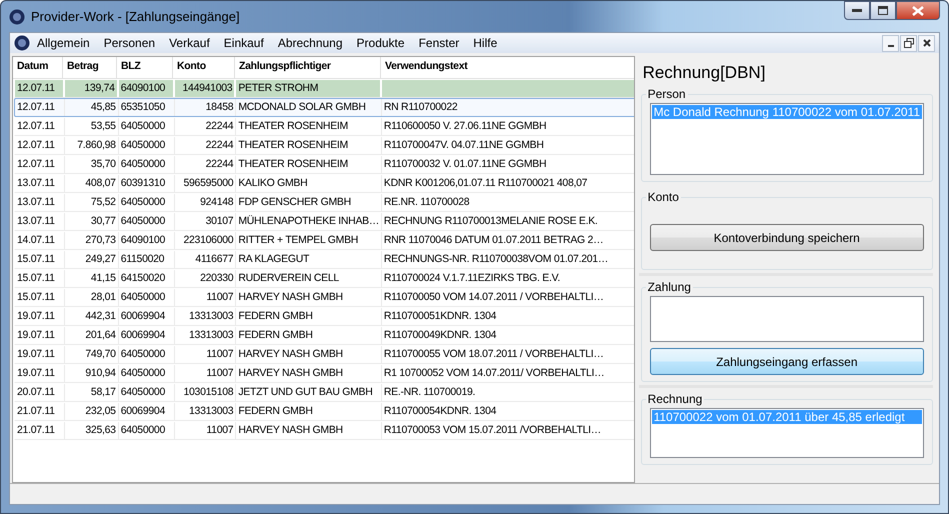  I want to click on maximize-icon, so click(883, 10).